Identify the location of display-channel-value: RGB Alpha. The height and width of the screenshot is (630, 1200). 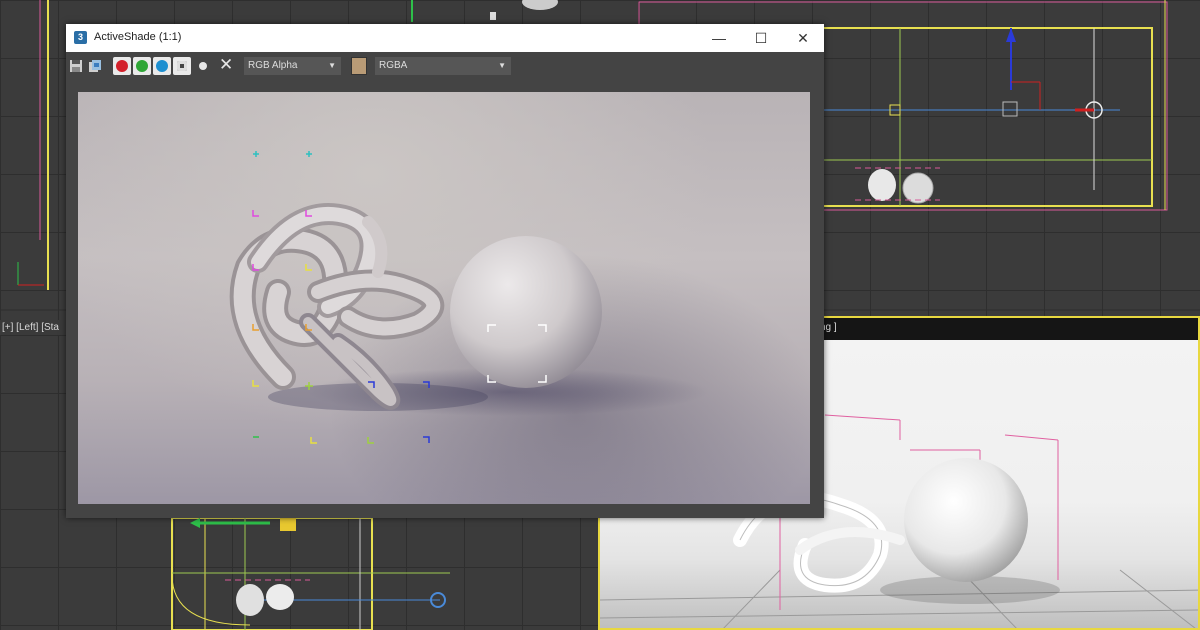
(273, 65).